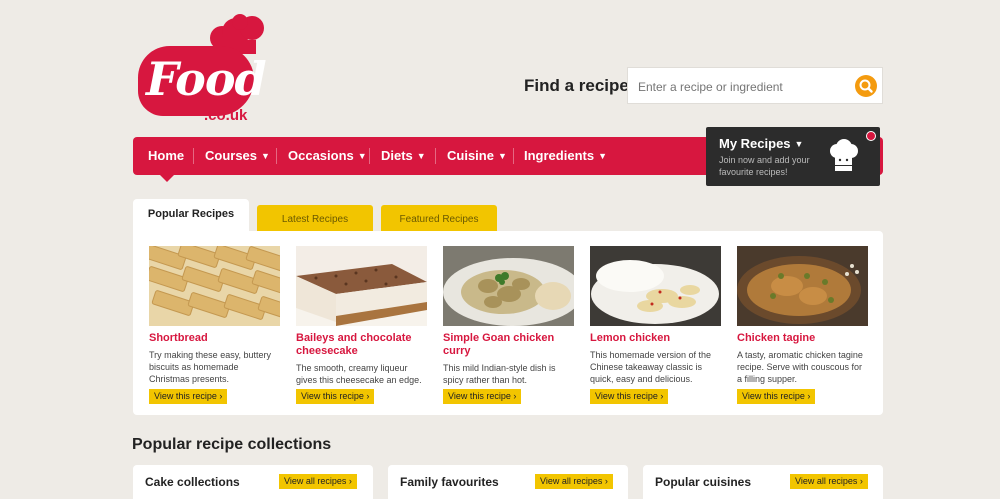 This screenshot has width=1000, height=499. I want to click on nav-item-diets: Diets ▼, so click(403, 156).